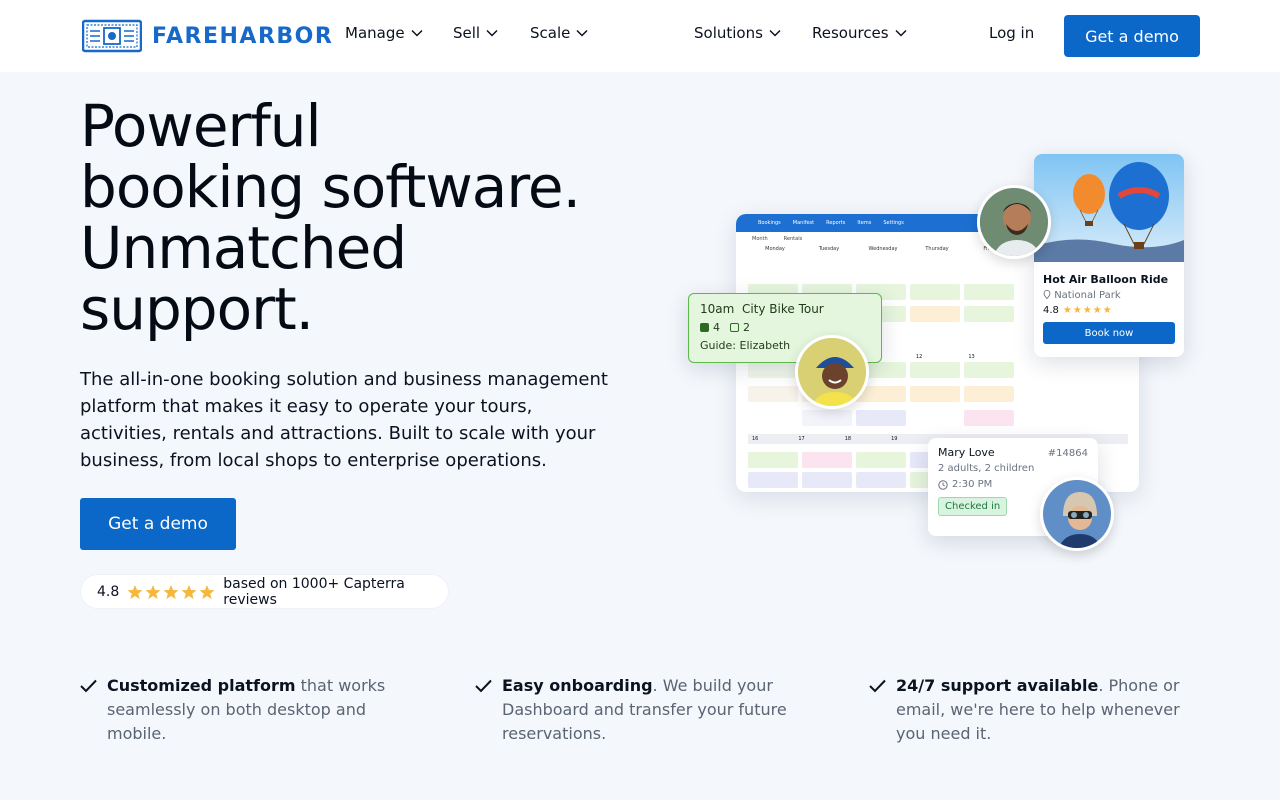 Image resolution: width=1280 pixels, height=800 pixels. What do you see at coordinates (467, 33) in the screenshot?
I see `nav-sell-label: Sell` at bounding box center [467, 33].